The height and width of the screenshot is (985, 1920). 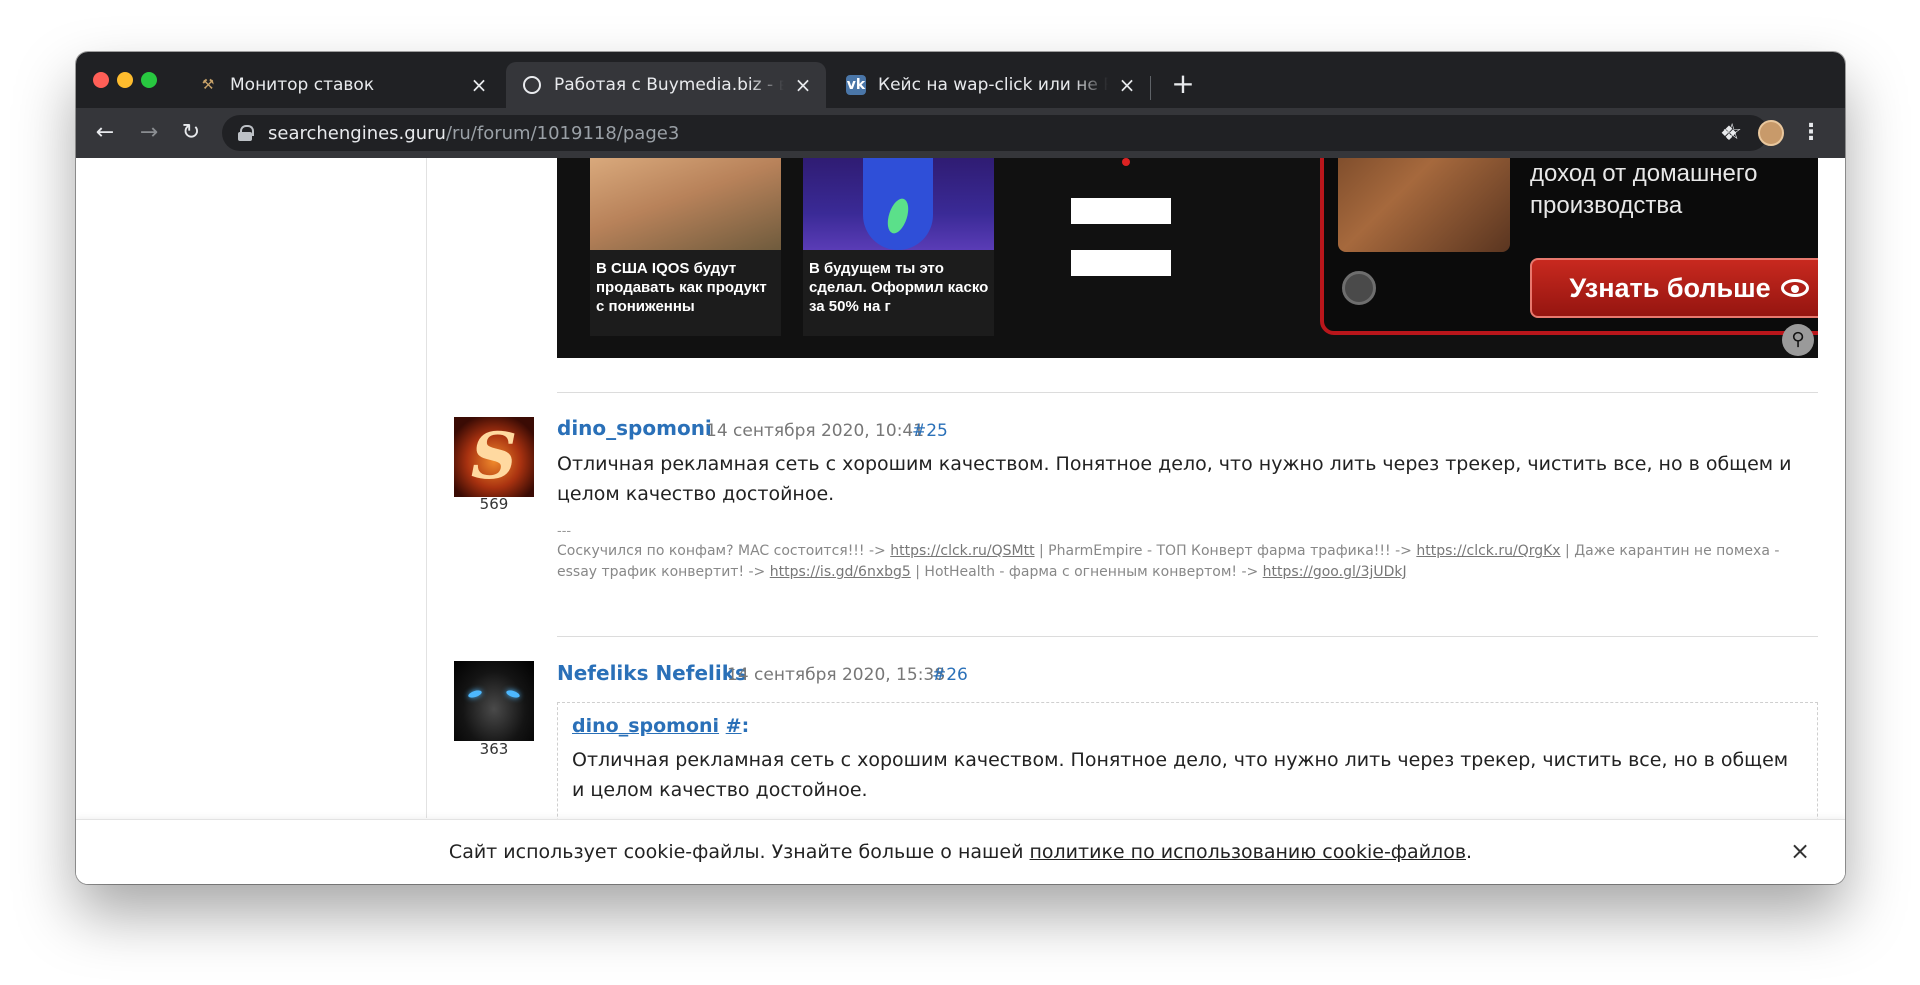 What do you see at coordinates (426, 488) in the screenshot?
I see `sidebar-divider` at bounding box center [426, 488].